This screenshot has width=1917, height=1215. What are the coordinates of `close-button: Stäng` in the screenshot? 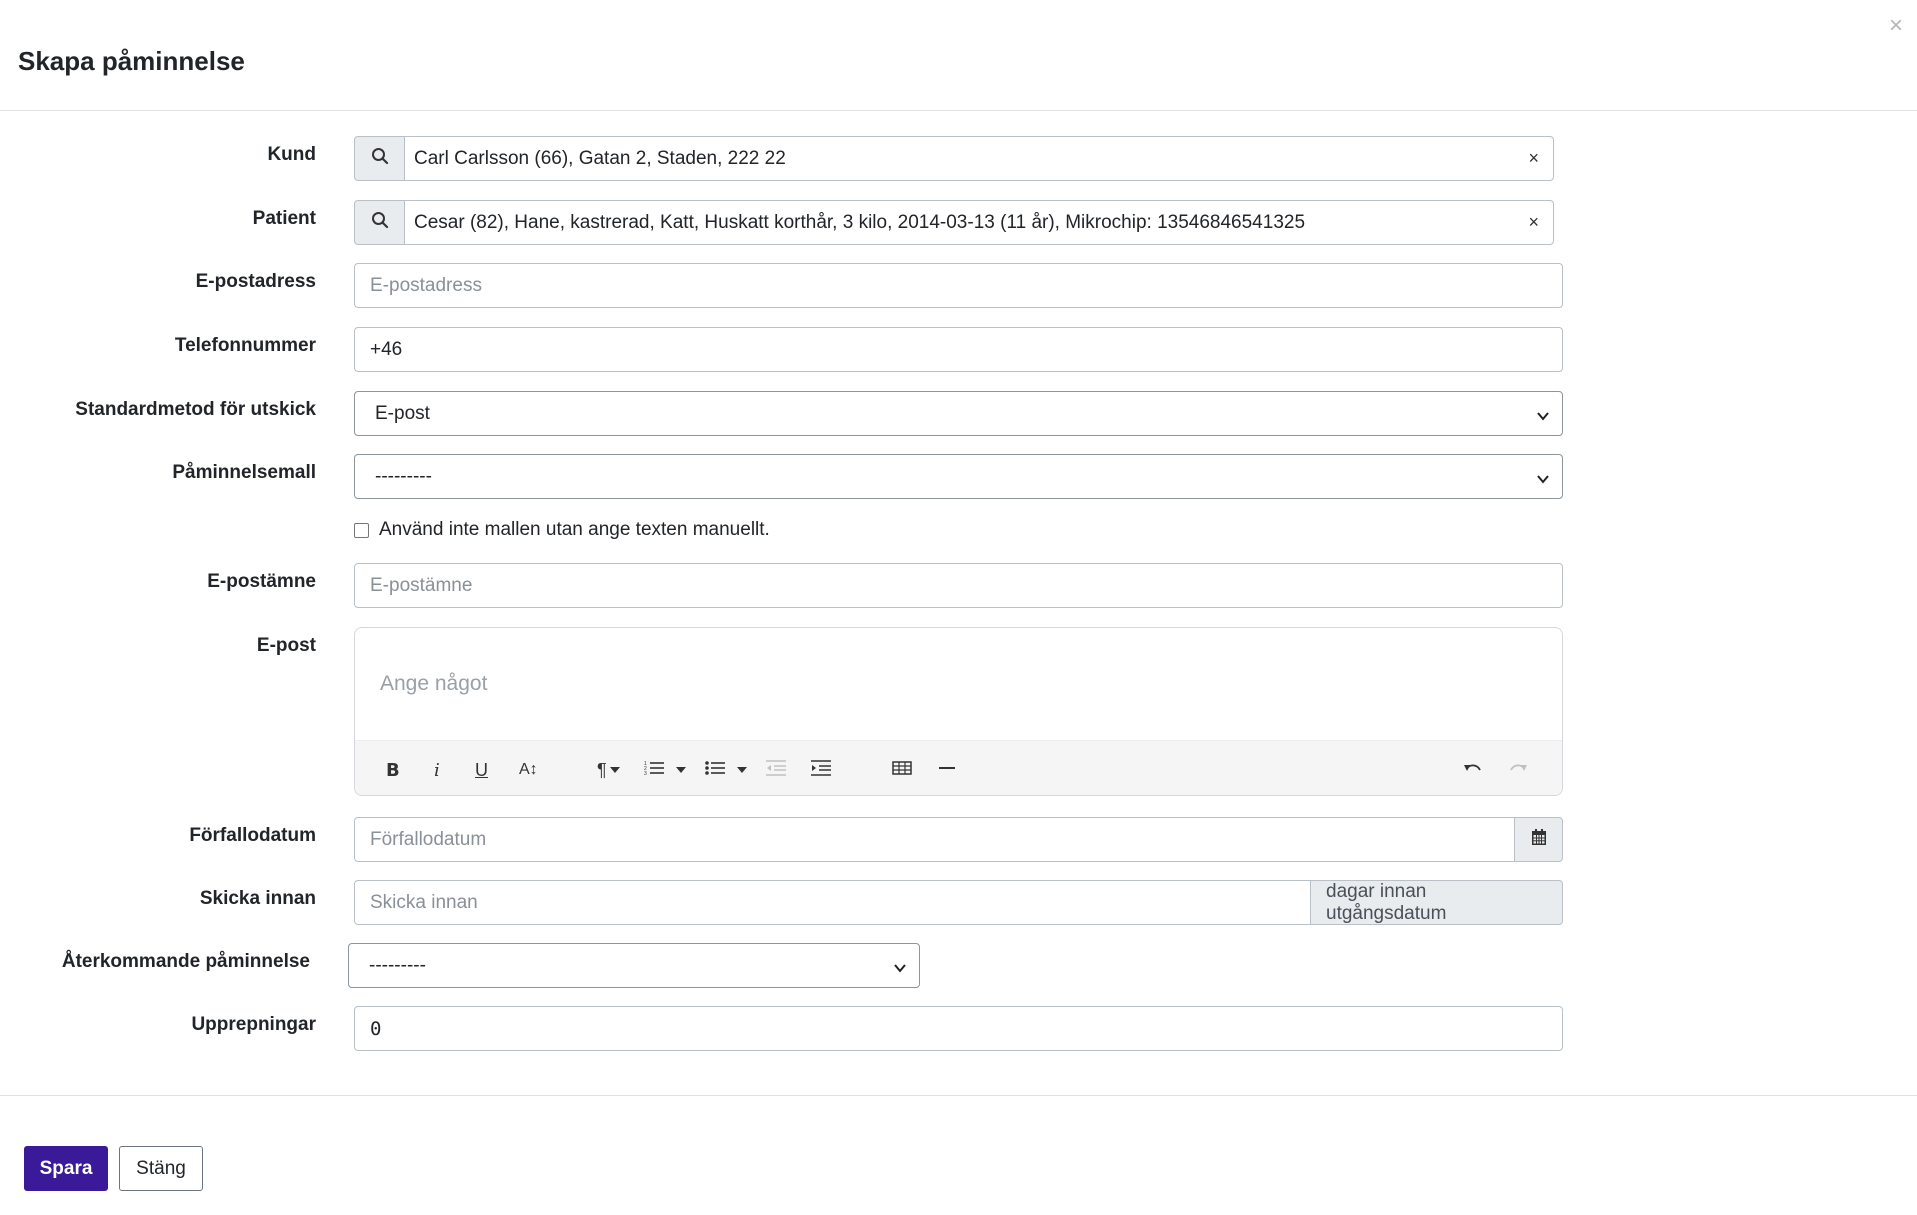 It's located at (161, 1168).